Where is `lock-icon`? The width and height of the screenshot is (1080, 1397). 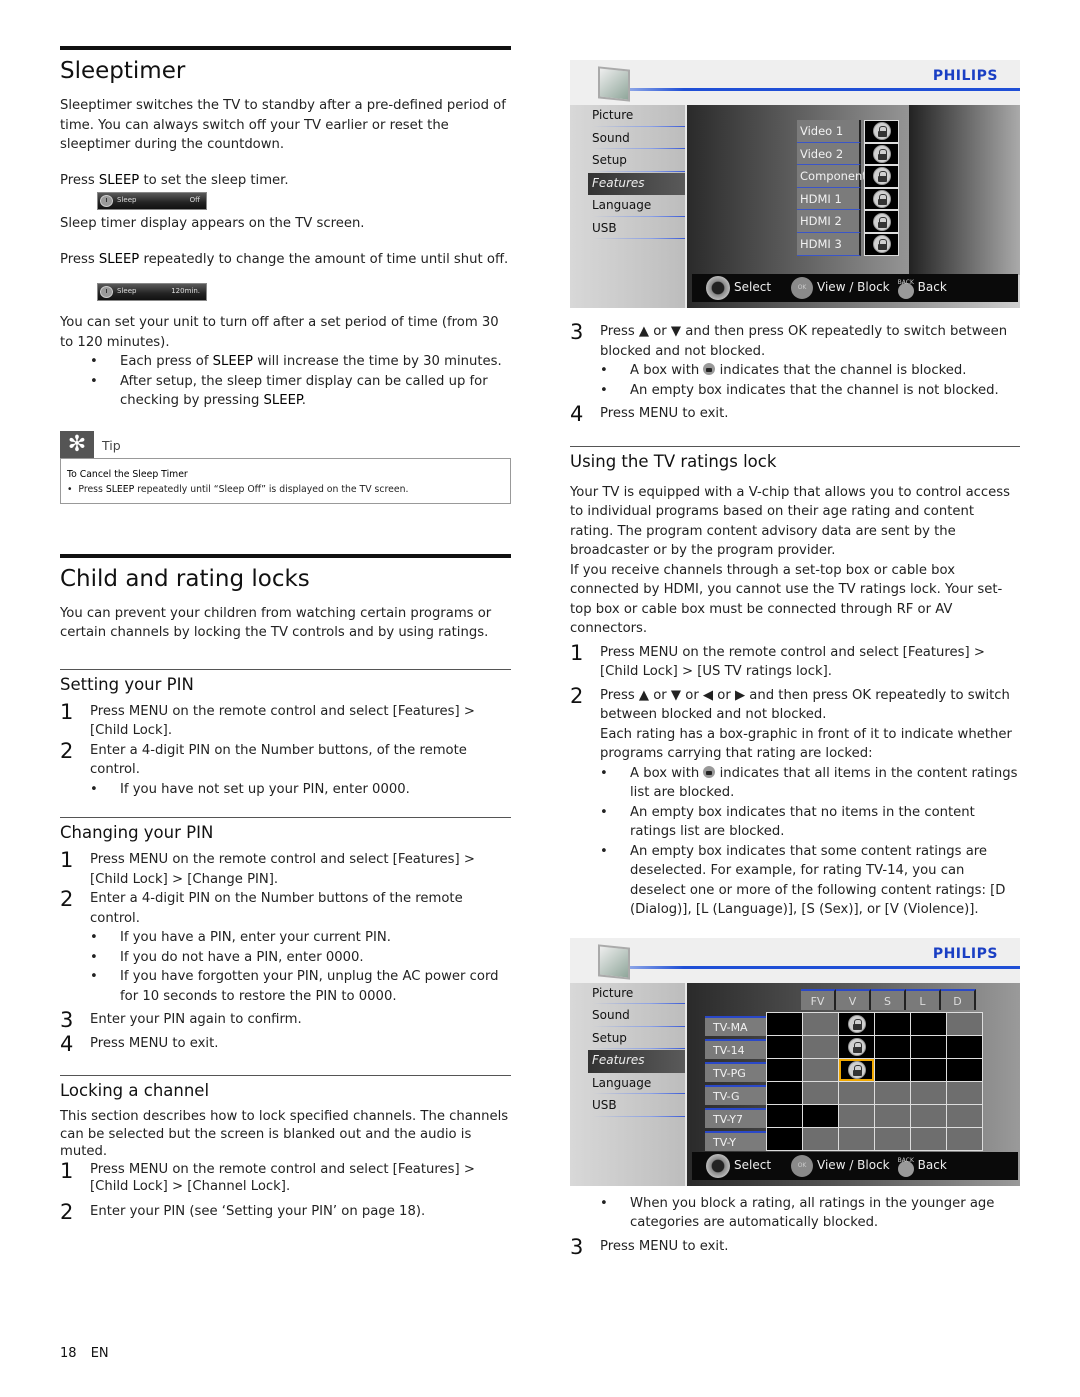 lock-icon is located at coordinates (856, 1023).